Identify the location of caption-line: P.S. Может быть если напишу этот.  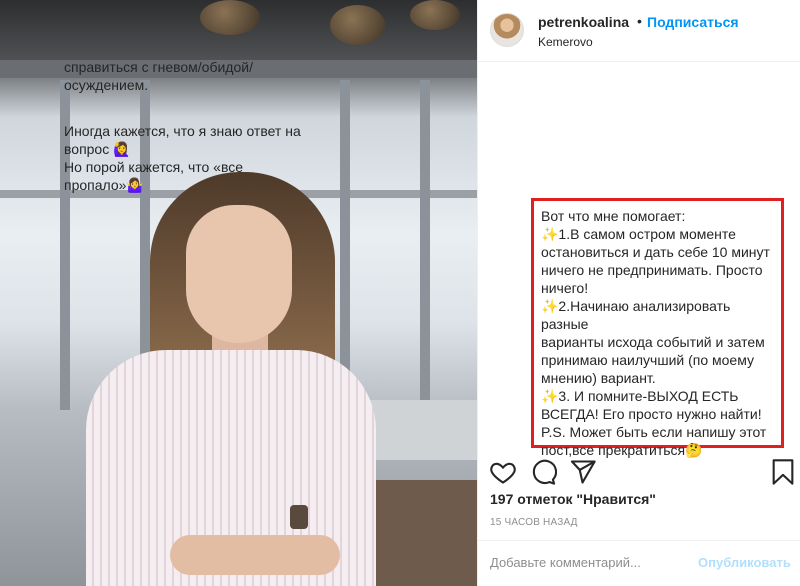
(654, 432).